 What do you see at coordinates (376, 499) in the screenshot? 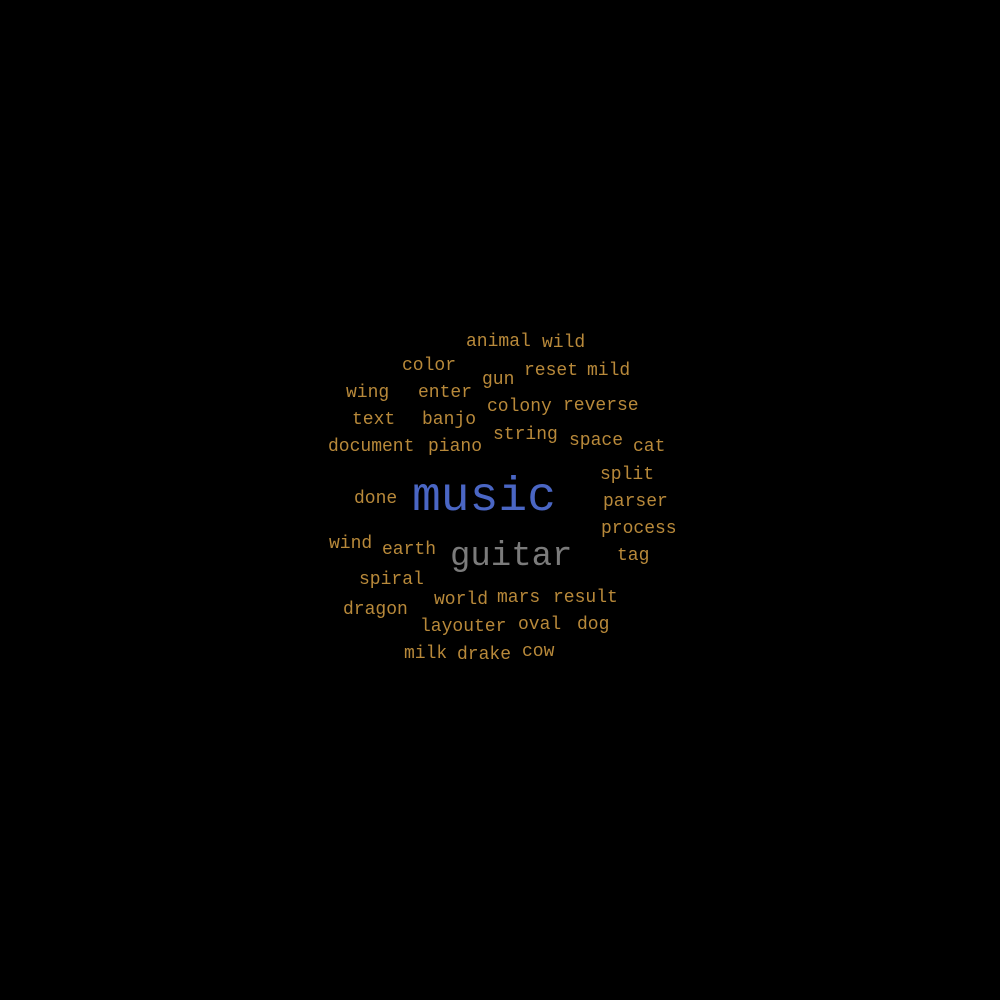
I see `word-done: done` at bounding box center [376, 499].